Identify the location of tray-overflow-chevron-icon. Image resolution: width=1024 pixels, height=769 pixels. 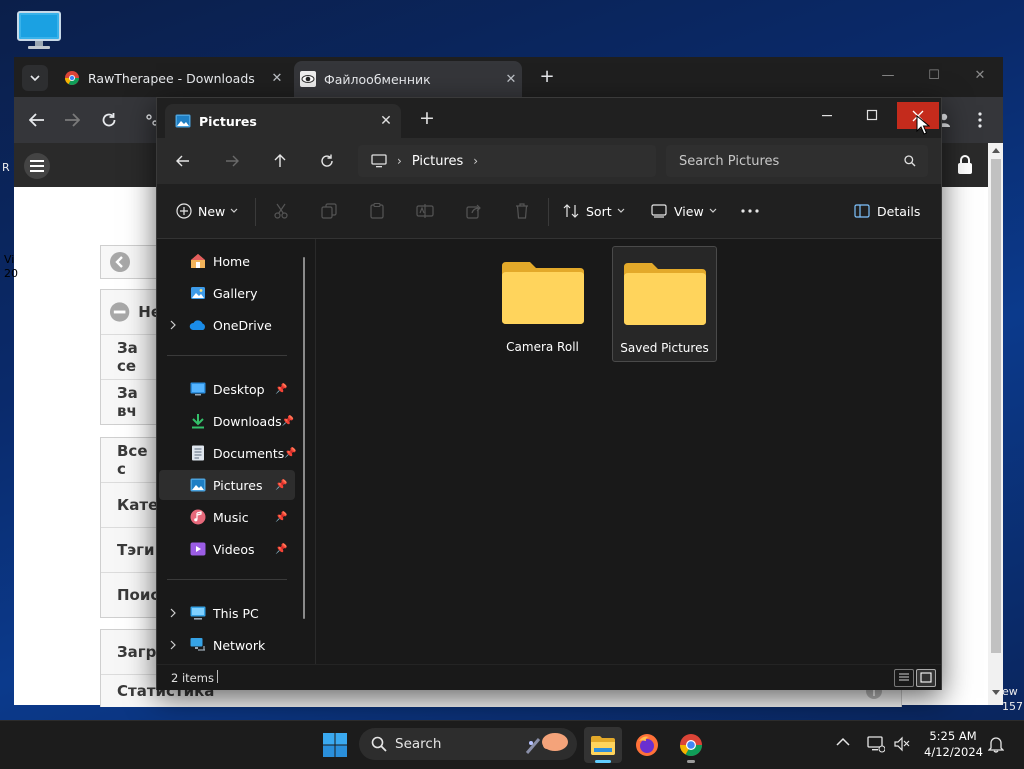
(844, 745).